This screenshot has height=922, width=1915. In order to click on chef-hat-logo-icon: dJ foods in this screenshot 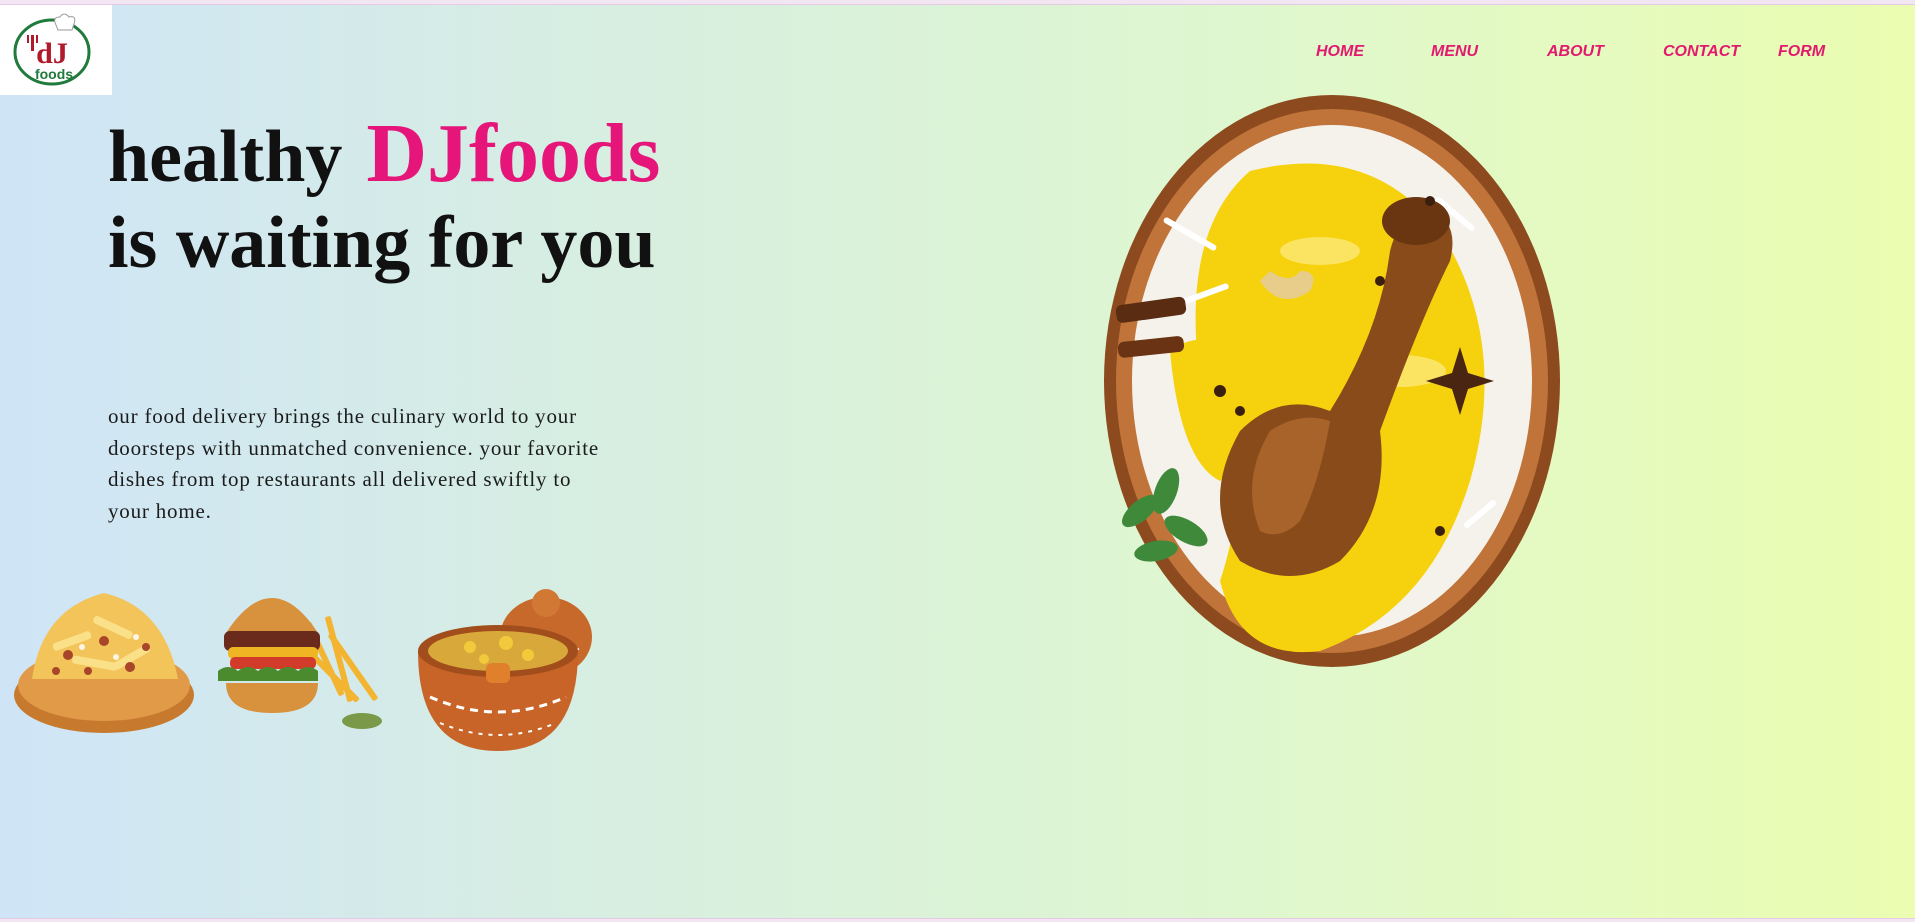, I will do `click(52, 49)`.